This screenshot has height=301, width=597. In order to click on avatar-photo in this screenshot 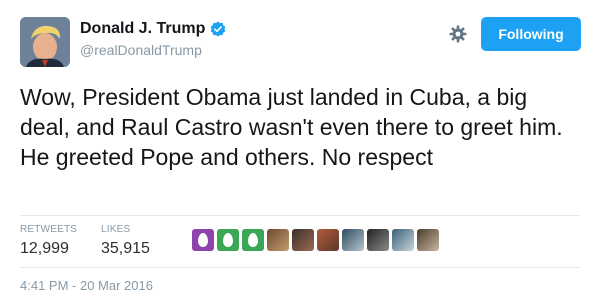, I will do `click(45, 42)`.